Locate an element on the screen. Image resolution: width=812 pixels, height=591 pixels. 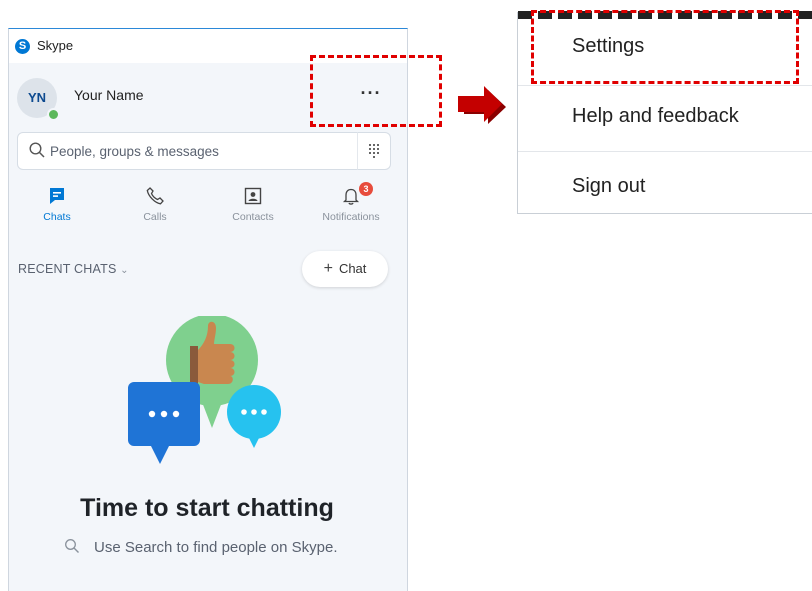
more-button-highlight is located at coordinates (376, 91).